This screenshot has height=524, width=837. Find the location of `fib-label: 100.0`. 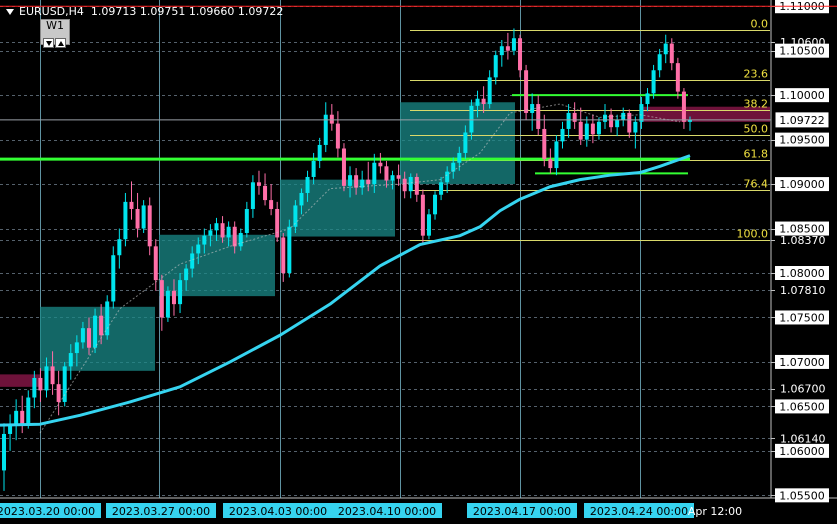

fib-label: 100.0 is located at coordinates (753, 234).